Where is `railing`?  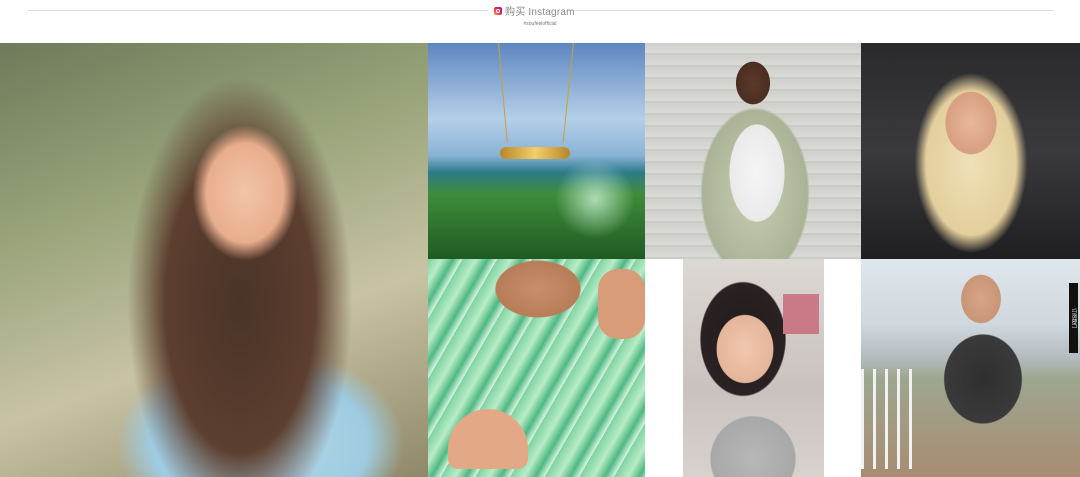 railing is located at coordinates (891, 419).